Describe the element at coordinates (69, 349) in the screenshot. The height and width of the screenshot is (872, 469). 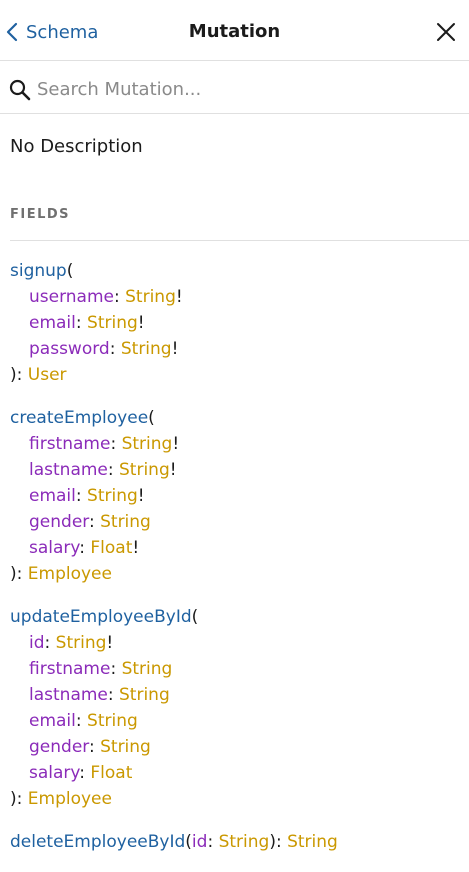
I see `argument-name: password` at that location.